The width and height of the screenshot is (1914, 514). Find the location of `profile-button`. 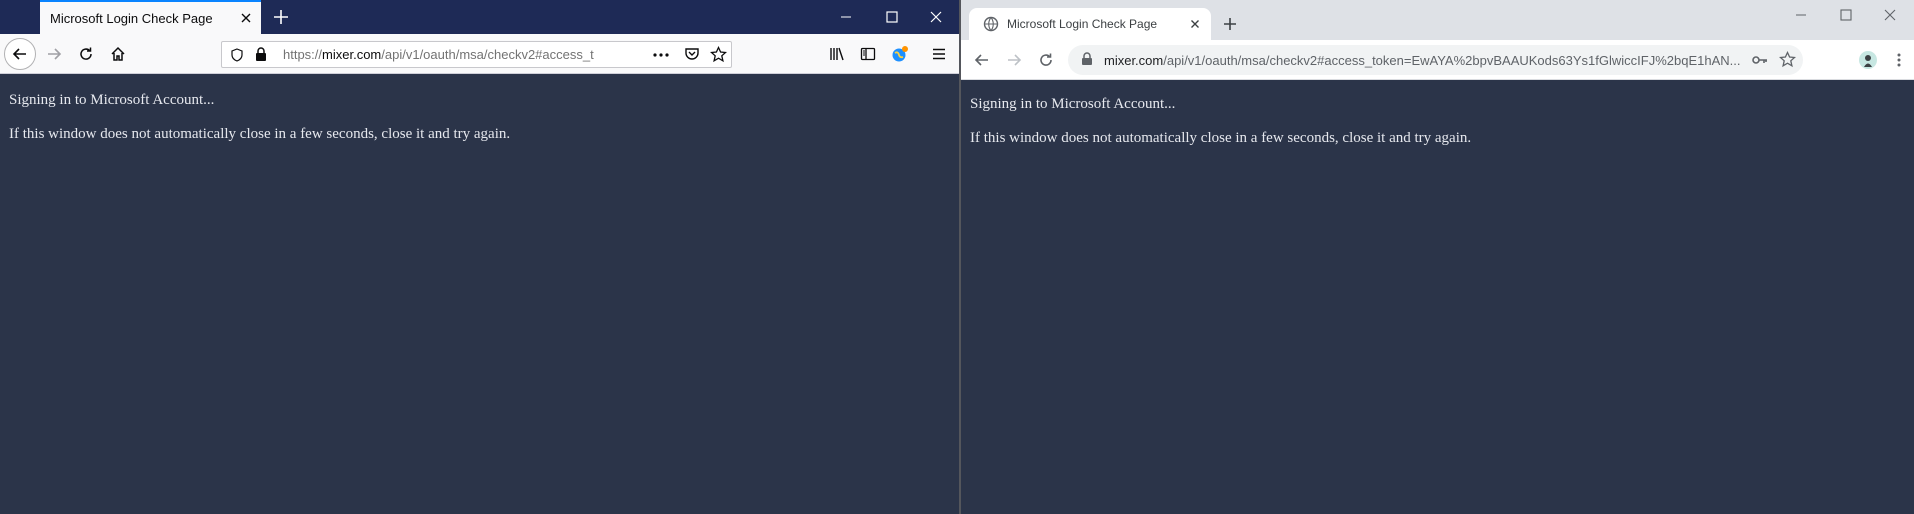

profile-button is located at coordinates (1868, 60).